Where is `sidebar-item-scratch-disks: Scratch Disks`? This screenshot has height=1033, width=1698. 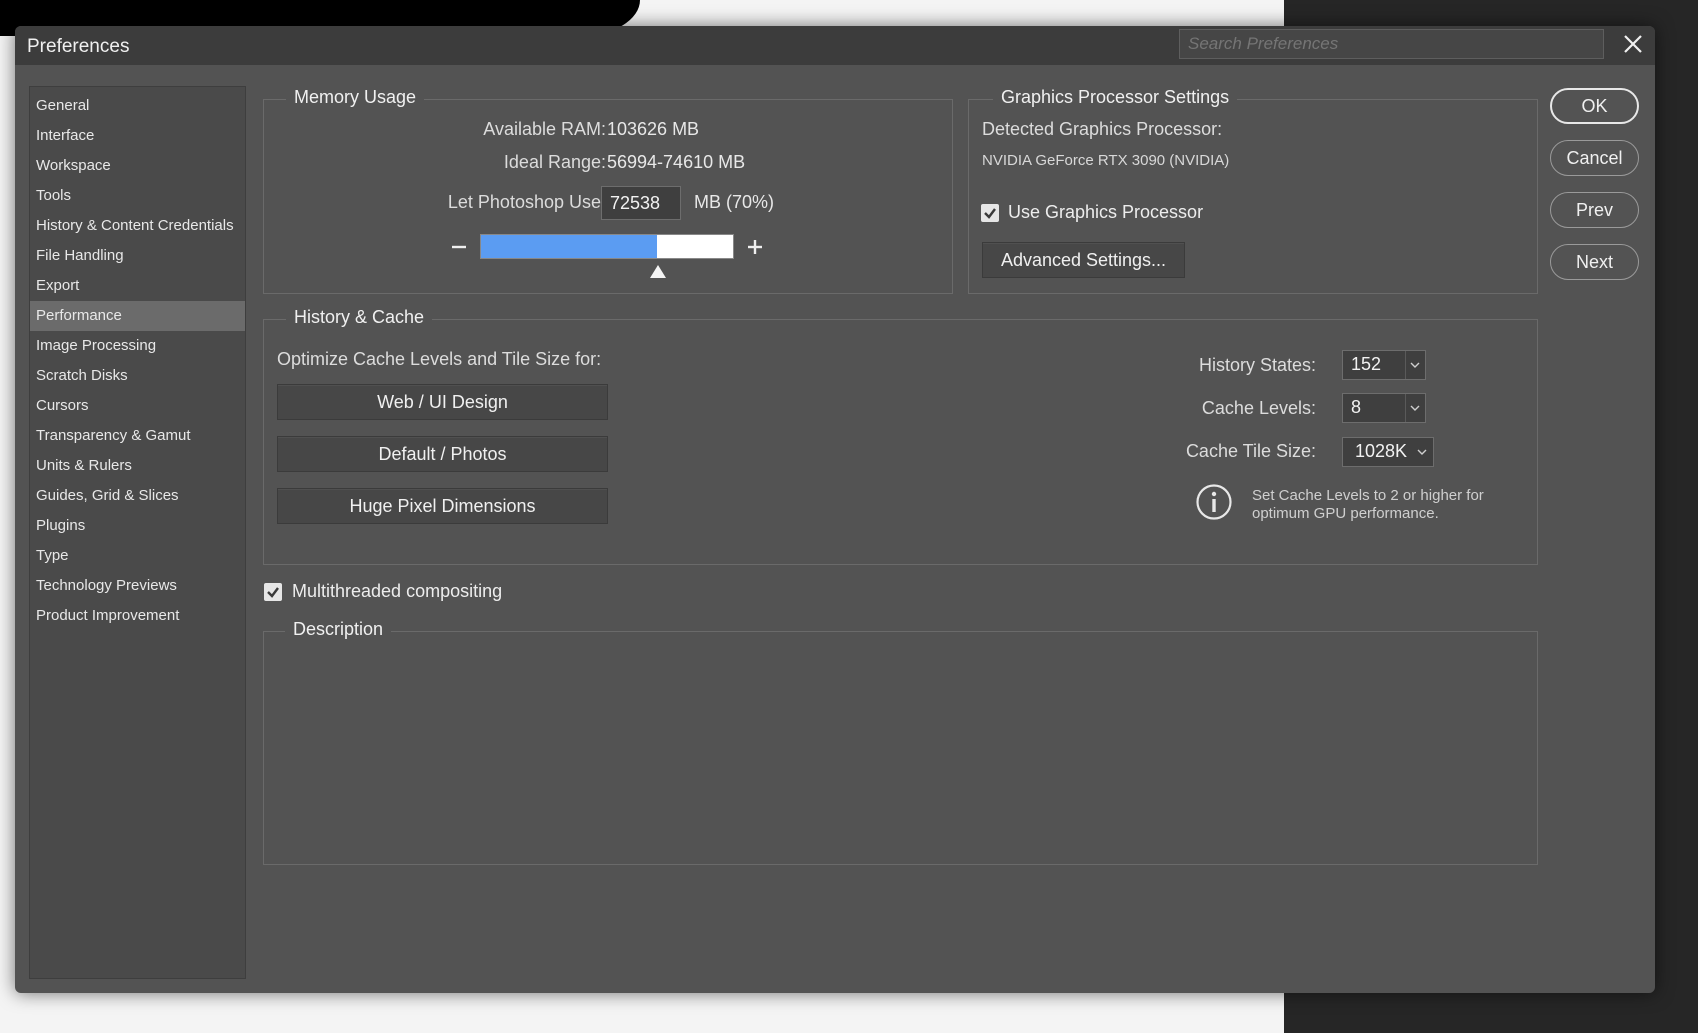 sidebar-item-scratch-disks: Scratch Disks is located at coordinates (137, 376).